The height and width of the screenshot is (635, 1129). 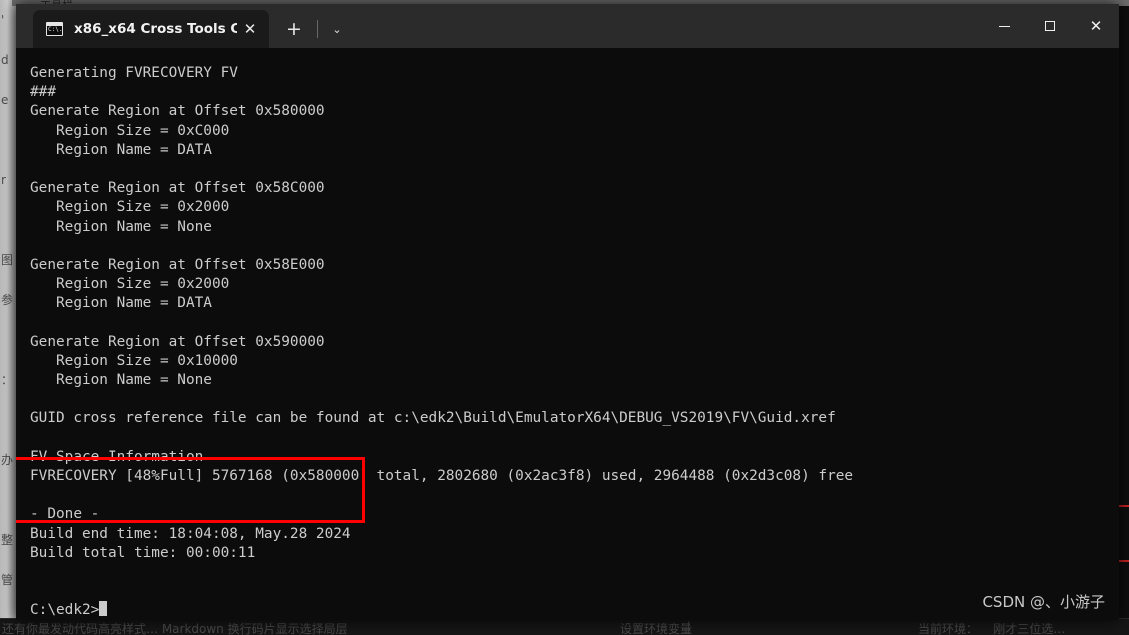 I want to click on taskbar-item-label: 设置环境变量, so click(x=656, y=627).